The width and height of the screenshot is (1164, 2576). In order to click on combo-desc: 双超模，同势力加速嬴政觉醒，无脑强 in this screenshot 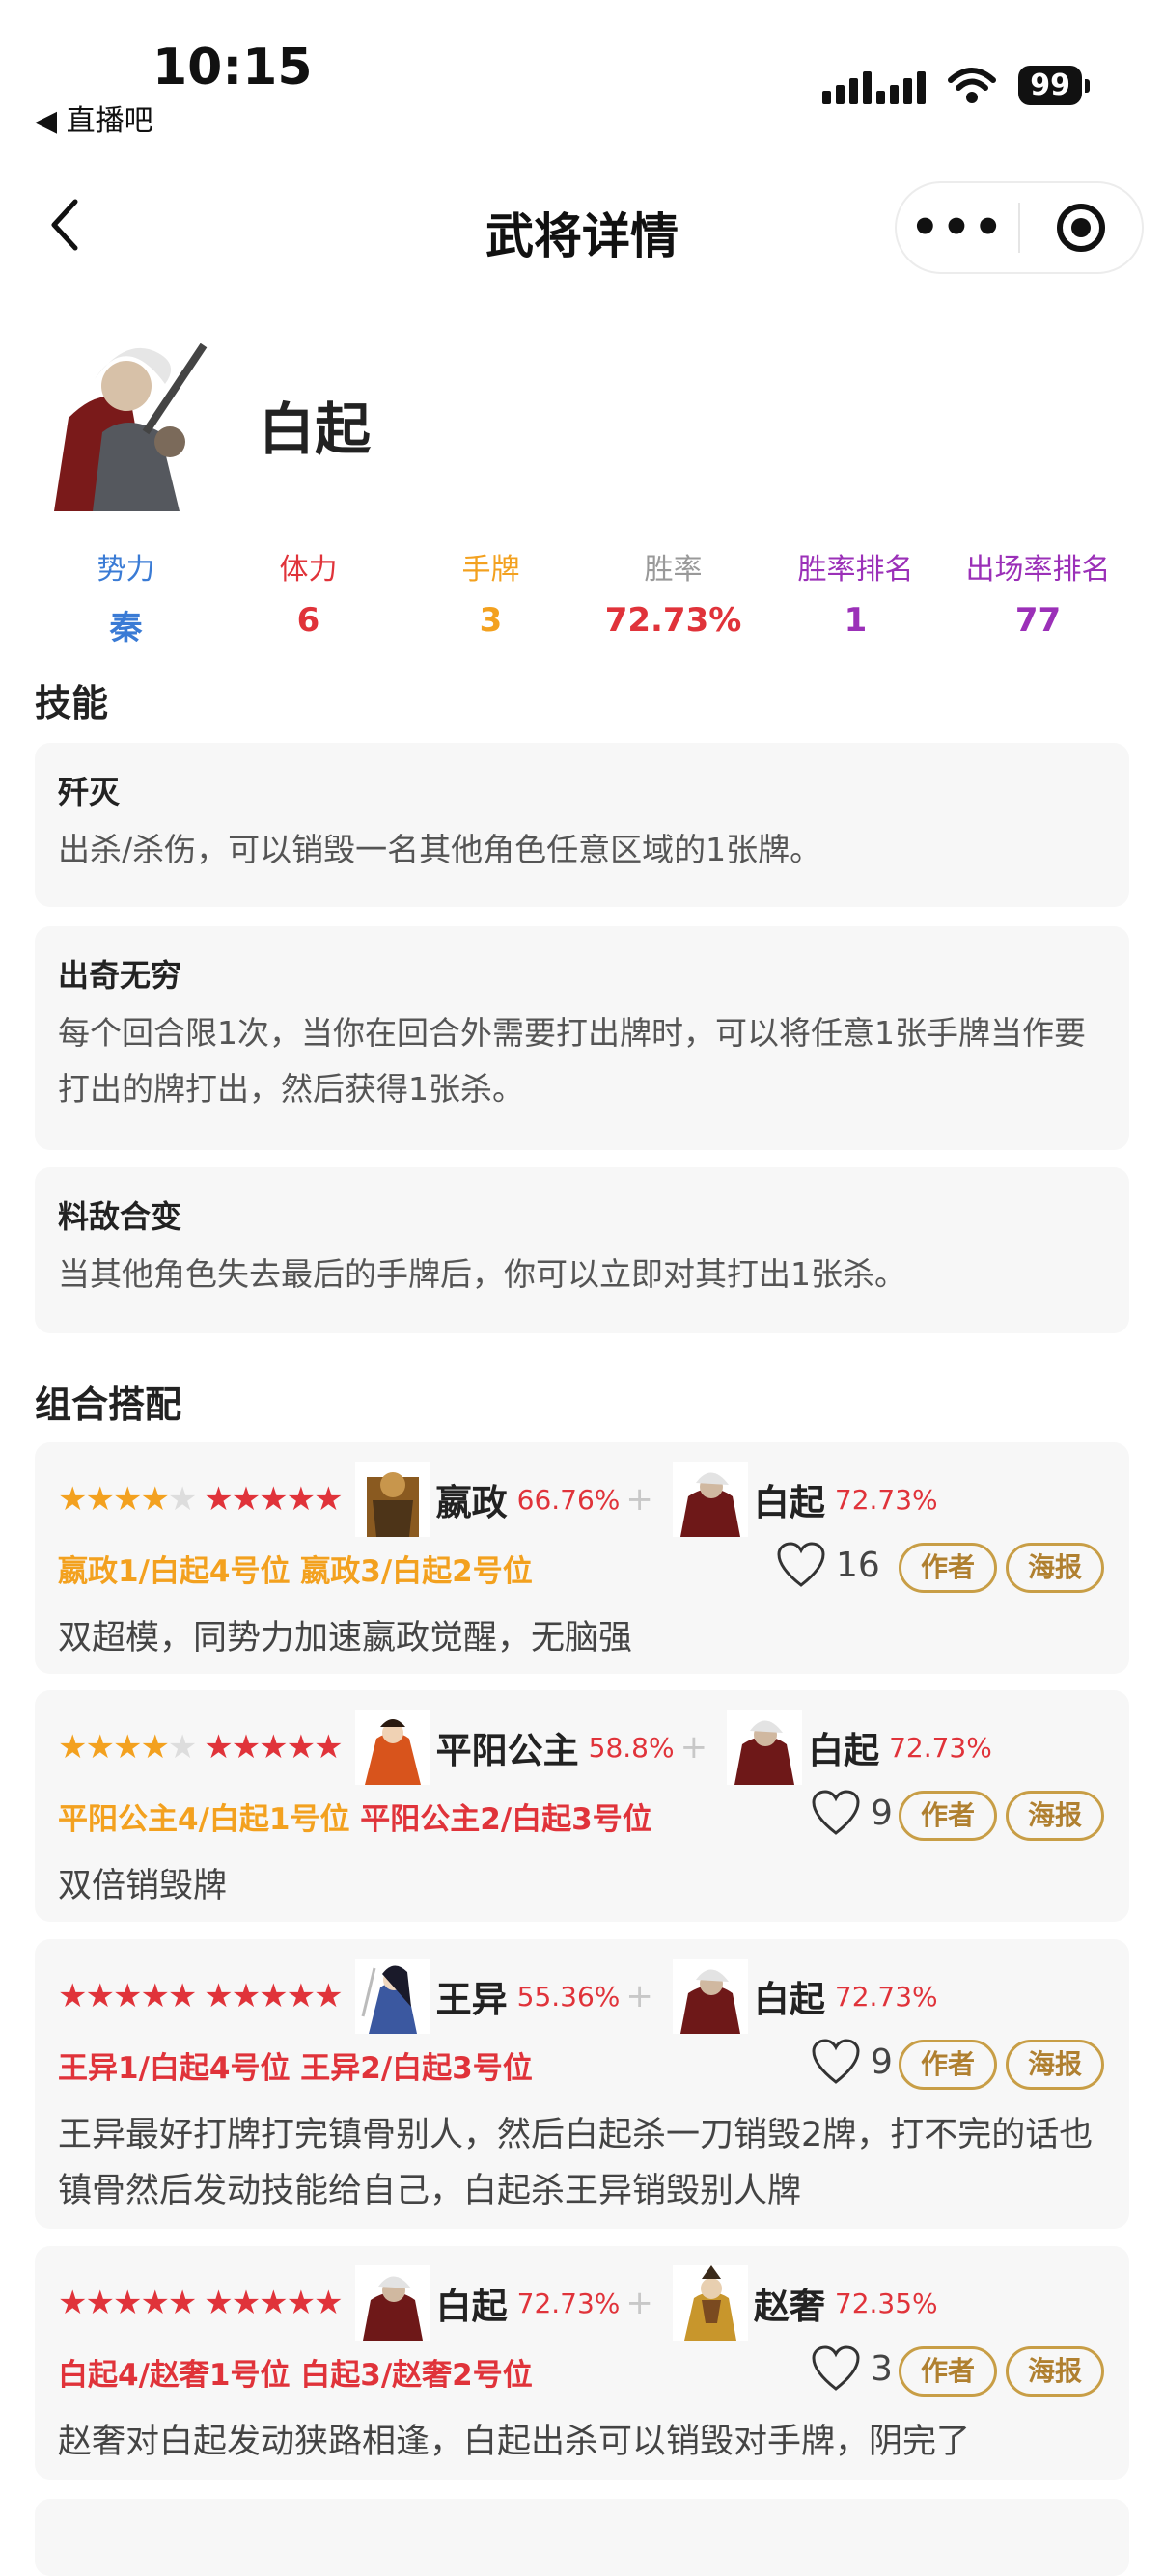, I will do `click(346, 1639)`.